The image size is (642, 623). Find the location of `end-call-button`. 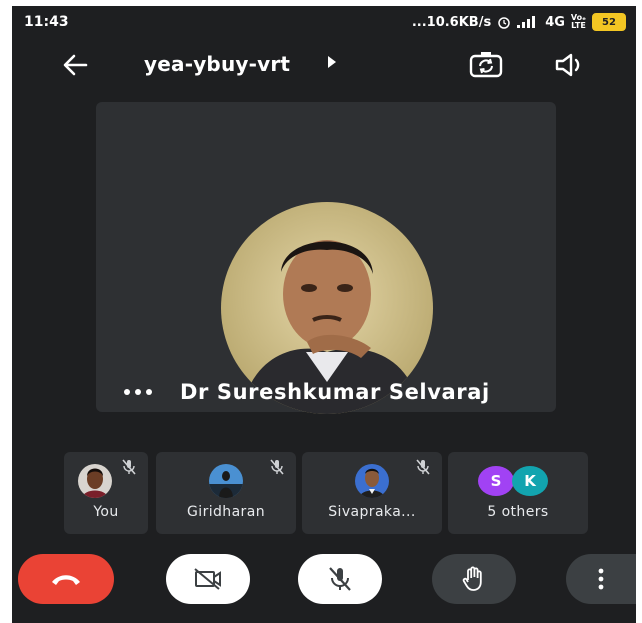

end-call-button is located at coordinates (66, 579).